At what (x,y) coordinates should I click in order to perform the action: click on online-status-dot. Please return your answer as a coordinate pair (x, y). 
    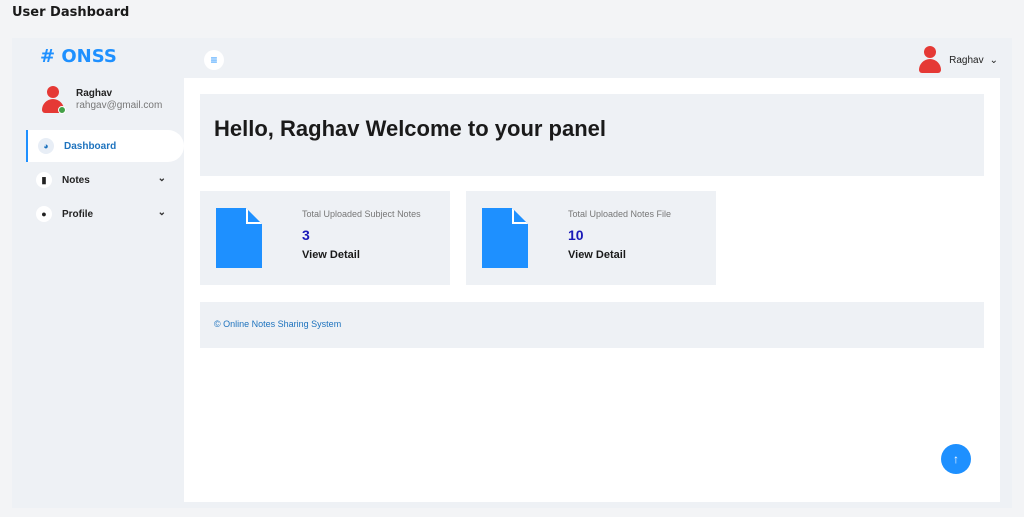
    Looking at the image, I should click on (62, 110).